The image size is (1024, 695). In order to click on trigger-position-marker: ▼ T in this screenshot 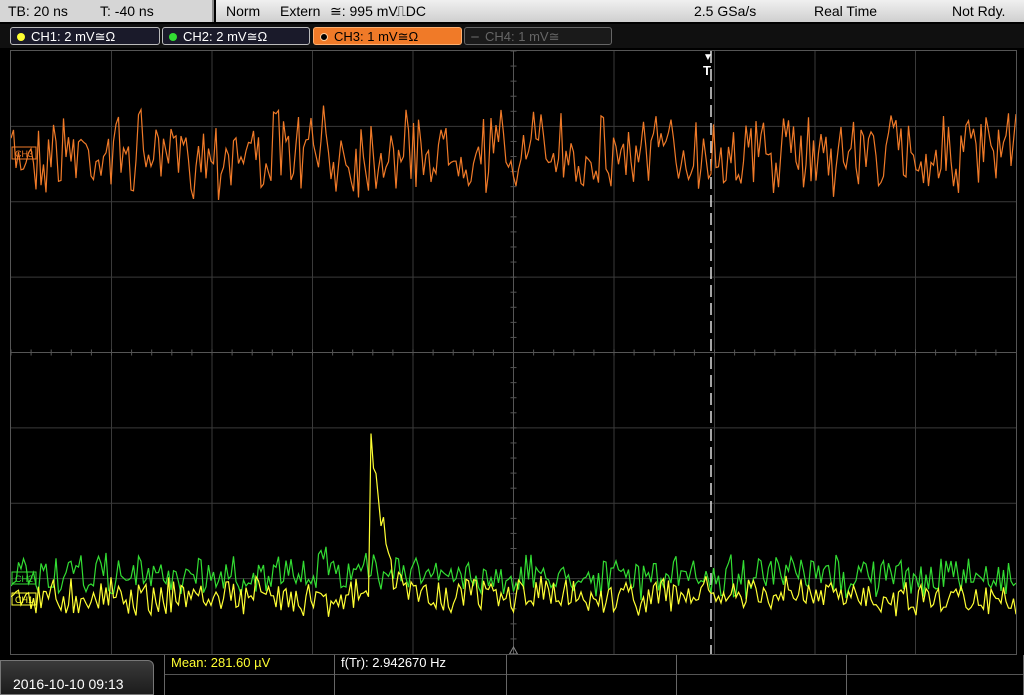, I will do `click(708, 65)`.